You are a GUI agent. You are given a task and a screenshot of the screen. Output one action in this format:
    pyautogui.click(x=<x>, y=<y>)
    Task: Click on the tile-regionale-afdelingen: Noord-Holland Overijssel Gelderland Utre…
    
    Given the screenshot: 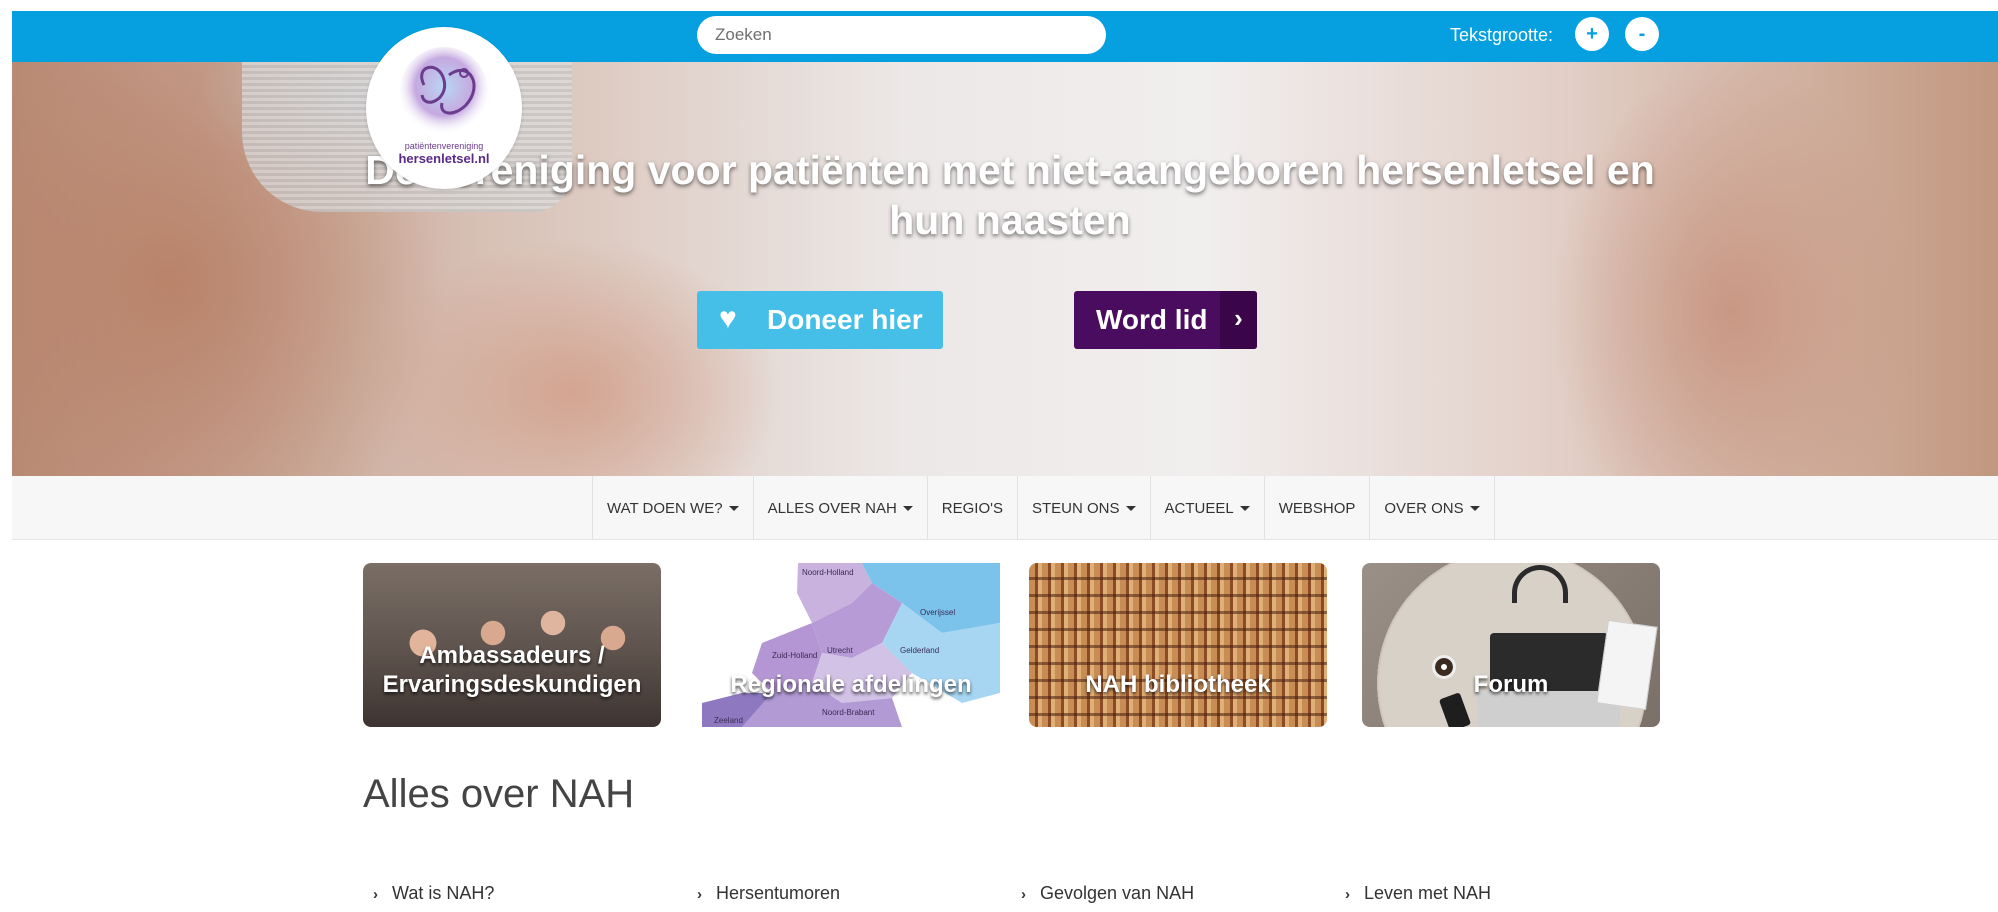 What is the action you would take?
    pyautogui.click(x=851, y=645)
    